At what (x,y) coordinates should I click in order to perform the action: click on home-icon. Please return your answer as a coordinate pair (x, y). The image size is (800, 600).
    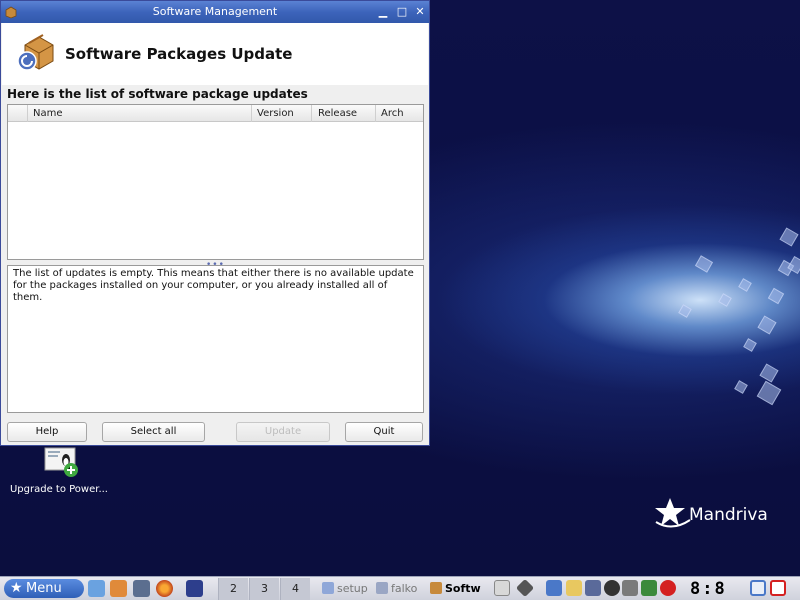
    Looking at the image, I should click on (118, 588).